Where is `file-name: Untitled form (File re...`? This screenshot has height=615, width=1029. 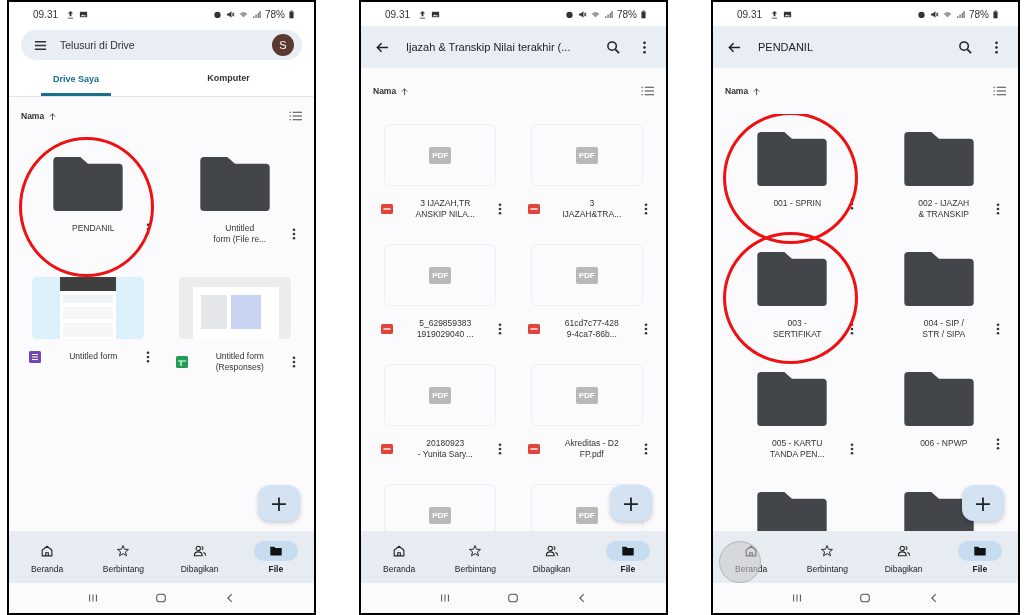 file-name: Untitled form (File re... is located at coordinates (239, 234).